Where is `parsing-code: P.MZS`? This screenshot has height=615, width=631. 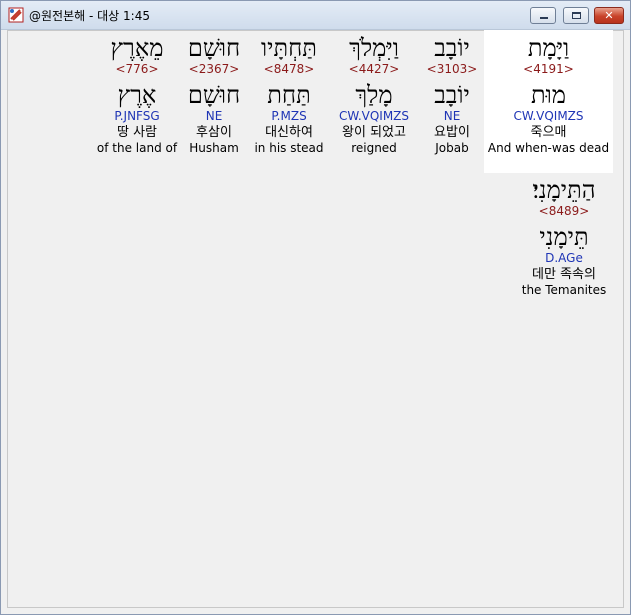 parsing-code: P.MZS is located at coordinates (289, 116).